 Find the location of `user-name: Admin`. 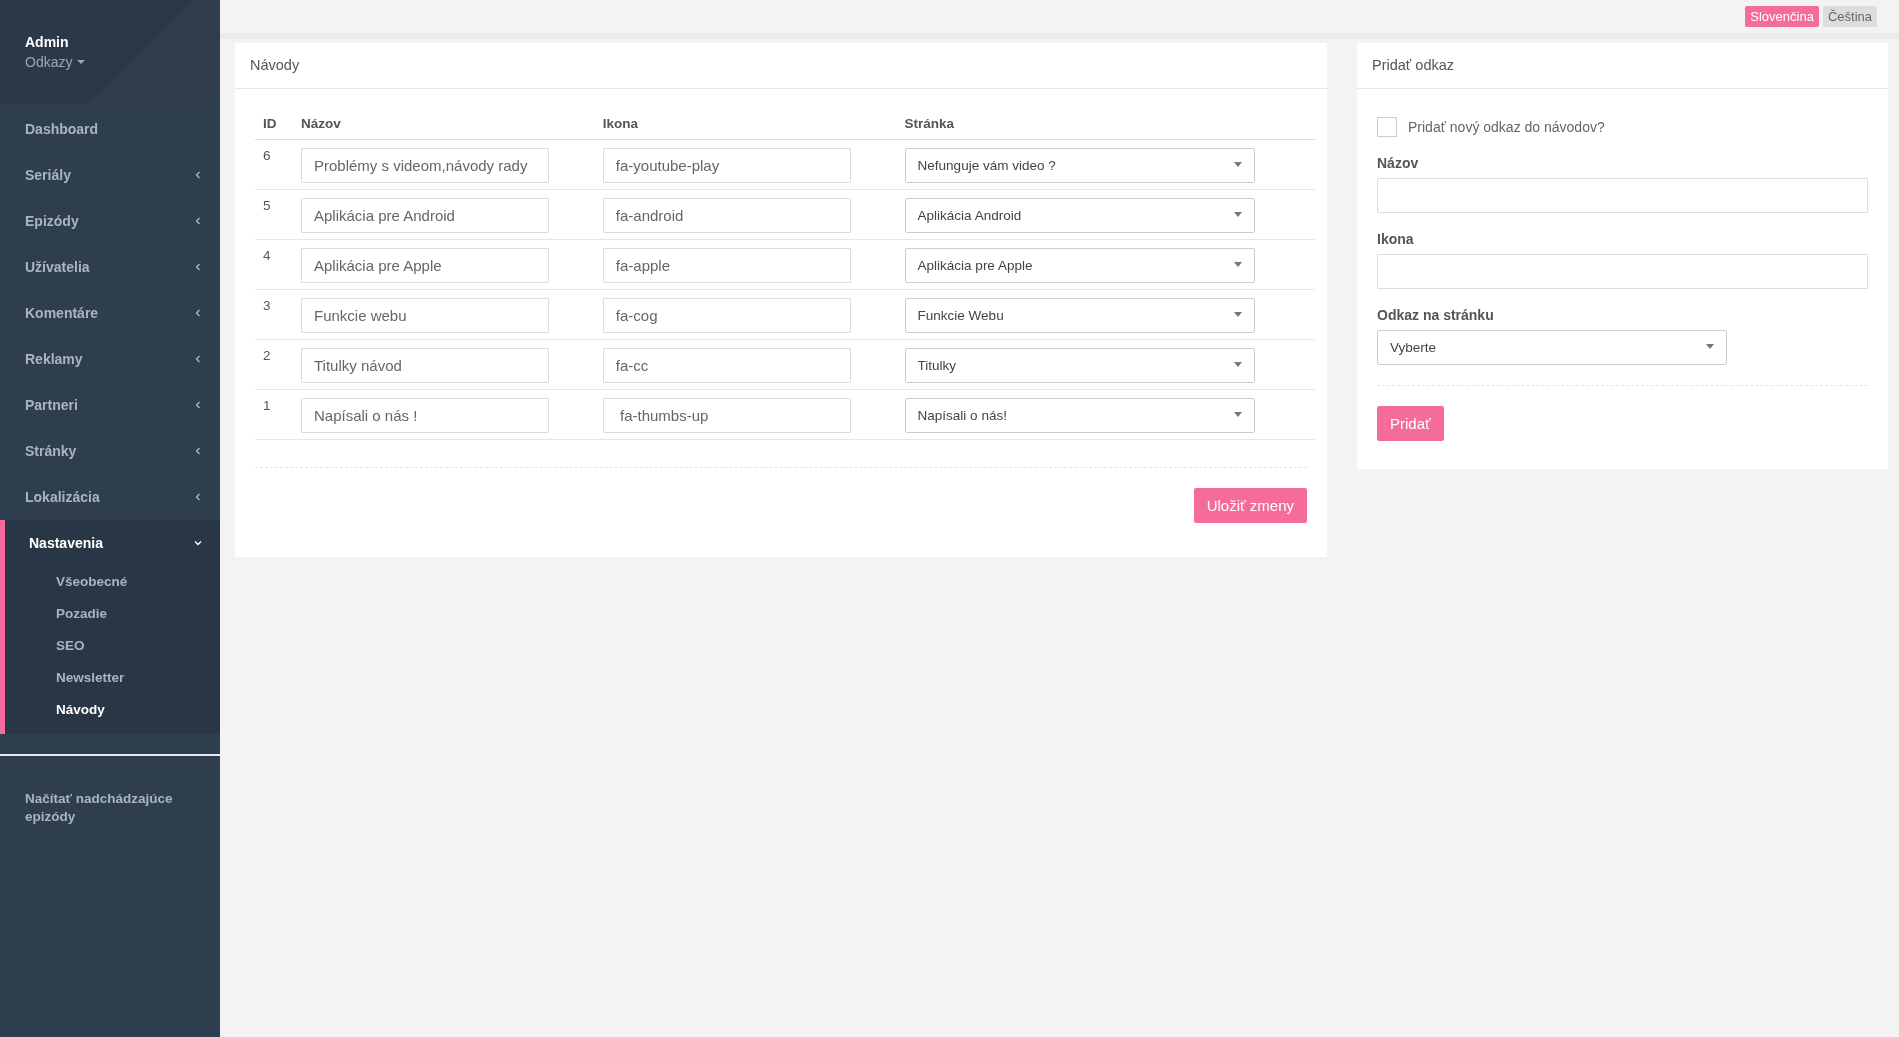

user-name: Admin is located at coordinates (47, 42).